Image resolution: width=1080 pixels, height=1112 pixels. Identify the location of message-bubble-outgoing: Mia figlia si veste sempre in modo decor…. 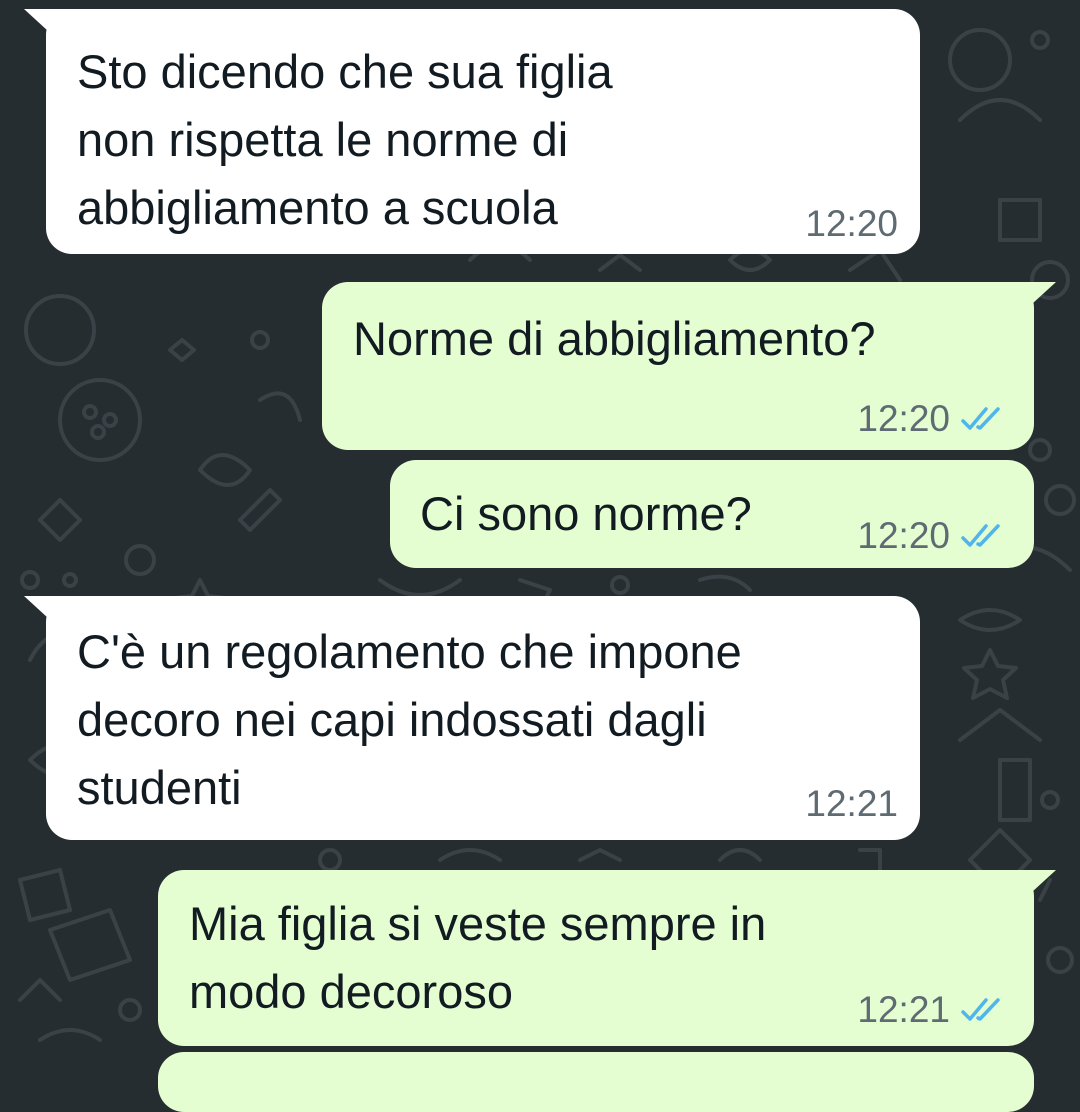
(607, 958).